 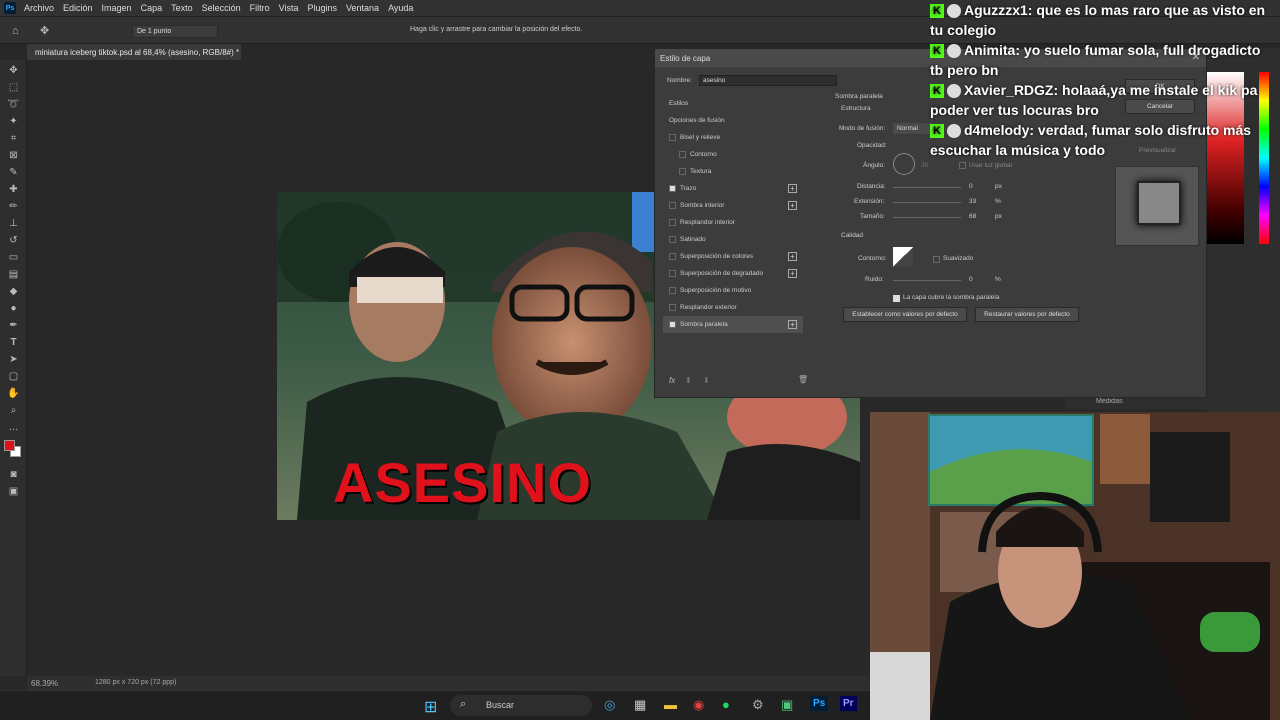 What do you see at coordinates (117, 8) in the screenshot?
I see `menu-imagen: Imagen` at bounding box center [117, 8].